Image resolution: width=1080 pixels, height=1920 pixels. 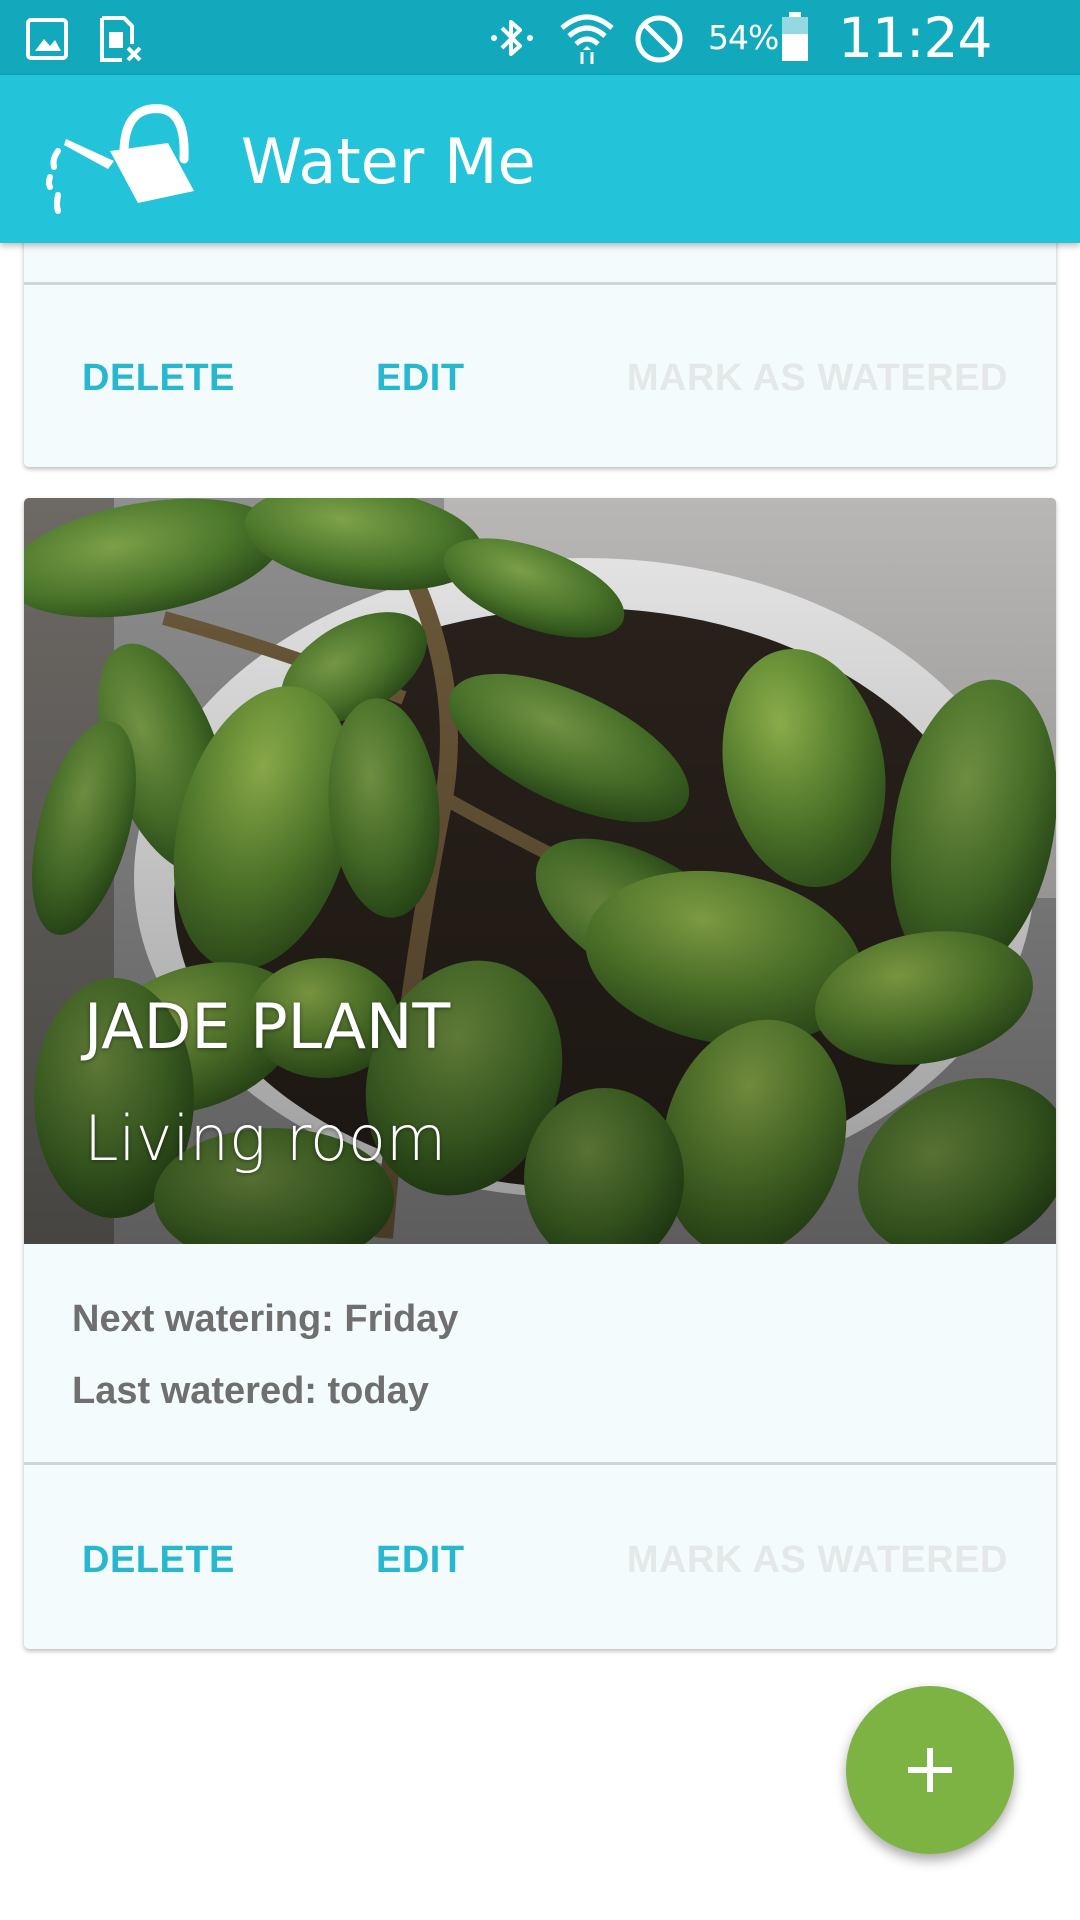 What do you see at coordinates (540, 159) in the screenshot?
I see `app-bar: Water Me` at bounding box center [540, 159].